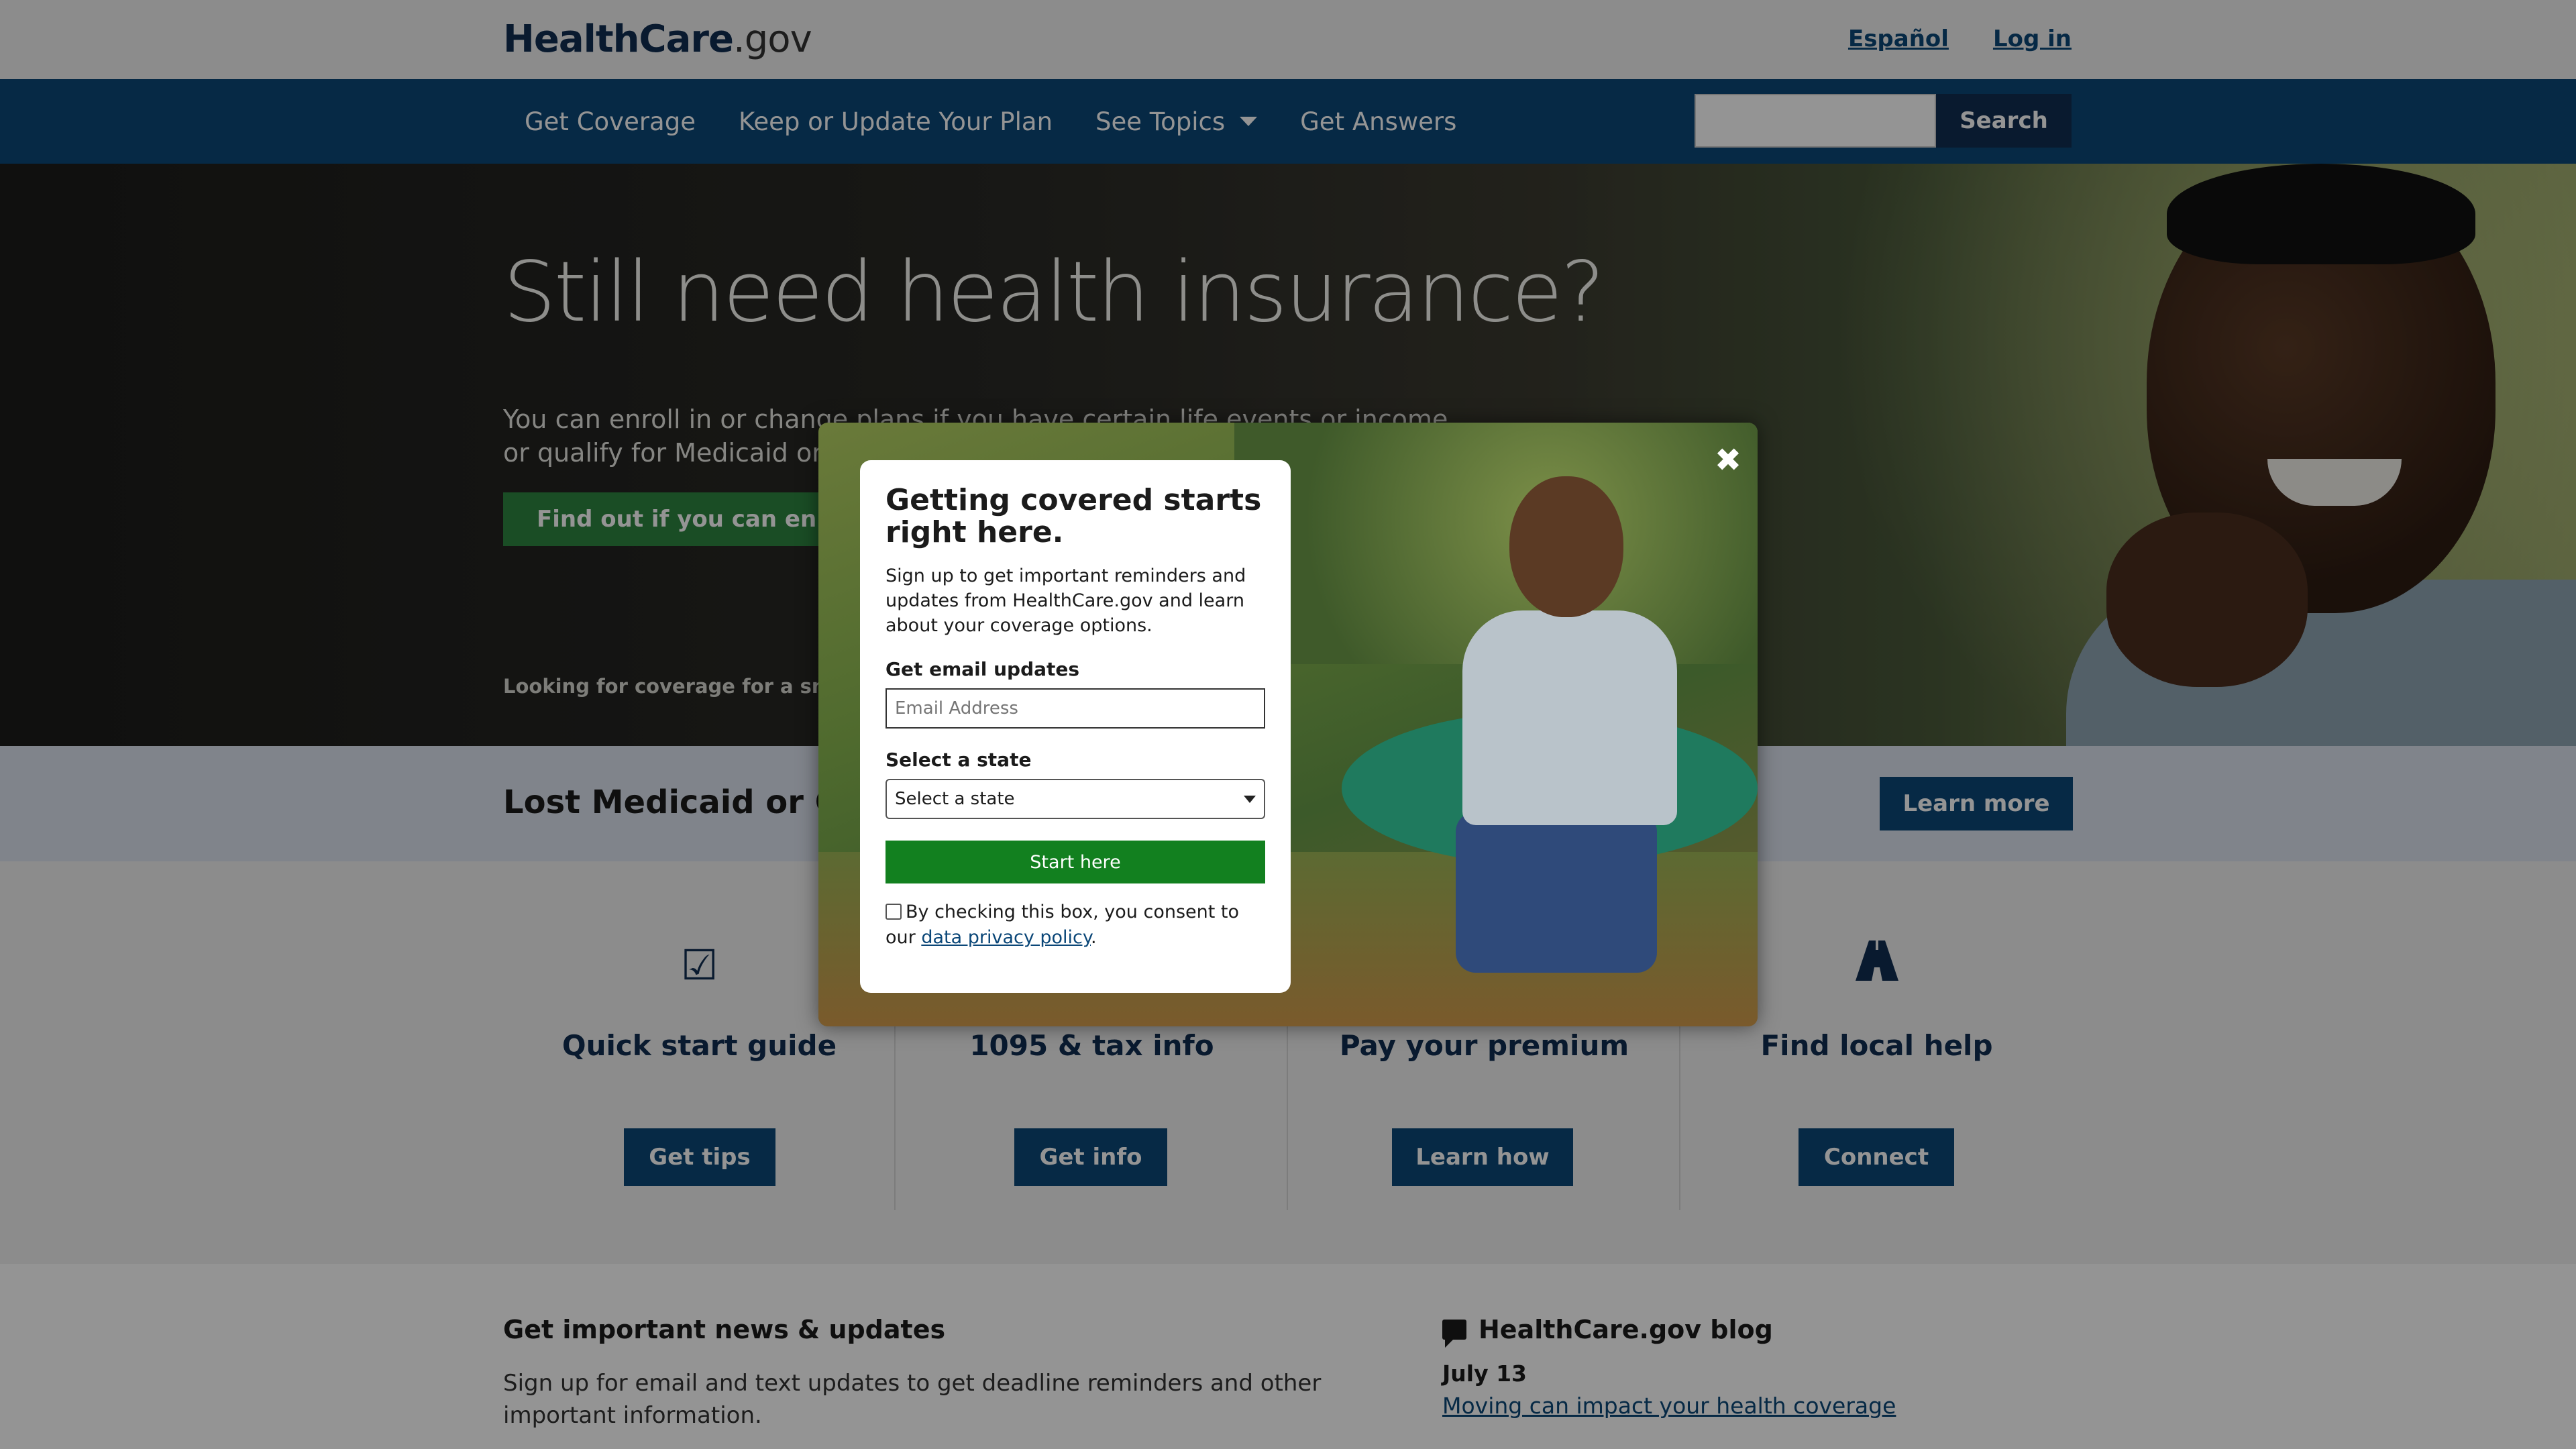  What do you see at coordinates (1075, 862) in the screenshot?
I see `start-here-button: Start here` at bounding box center [1075, 862].